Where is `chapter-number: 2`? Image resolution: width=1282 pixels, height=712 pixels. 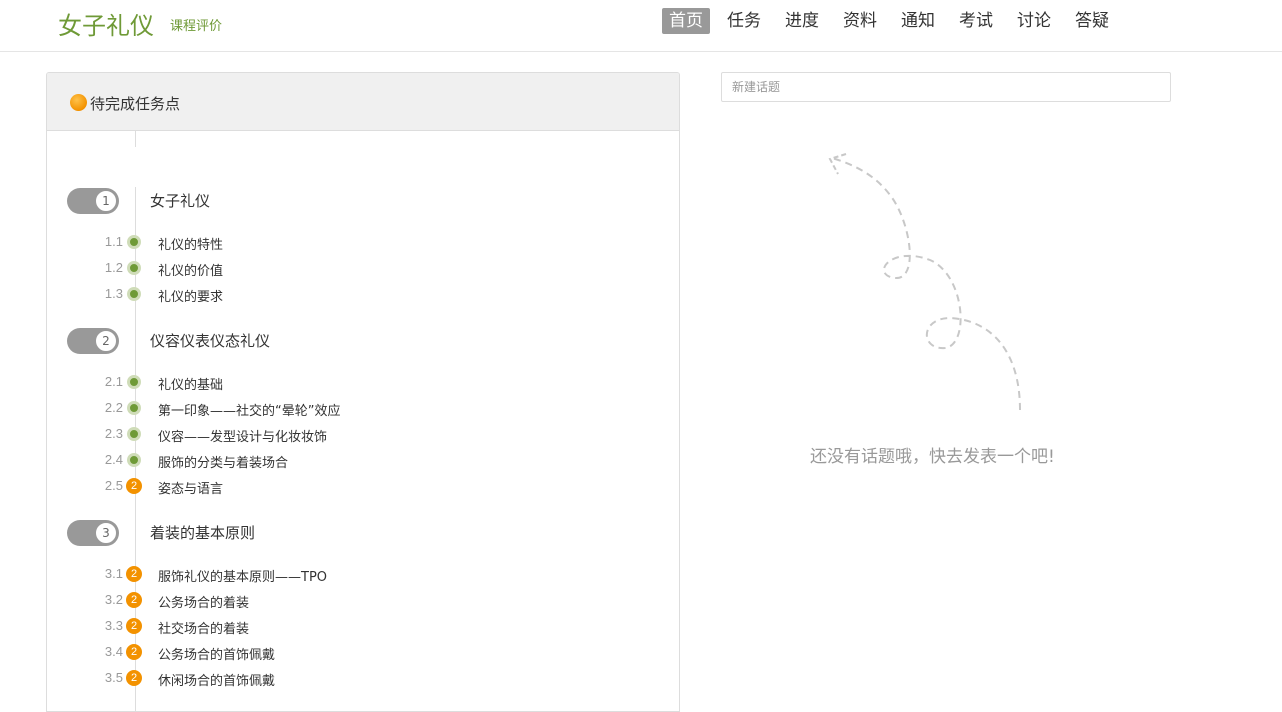 chapter-number: 2 is located at coordinates (106, 341).